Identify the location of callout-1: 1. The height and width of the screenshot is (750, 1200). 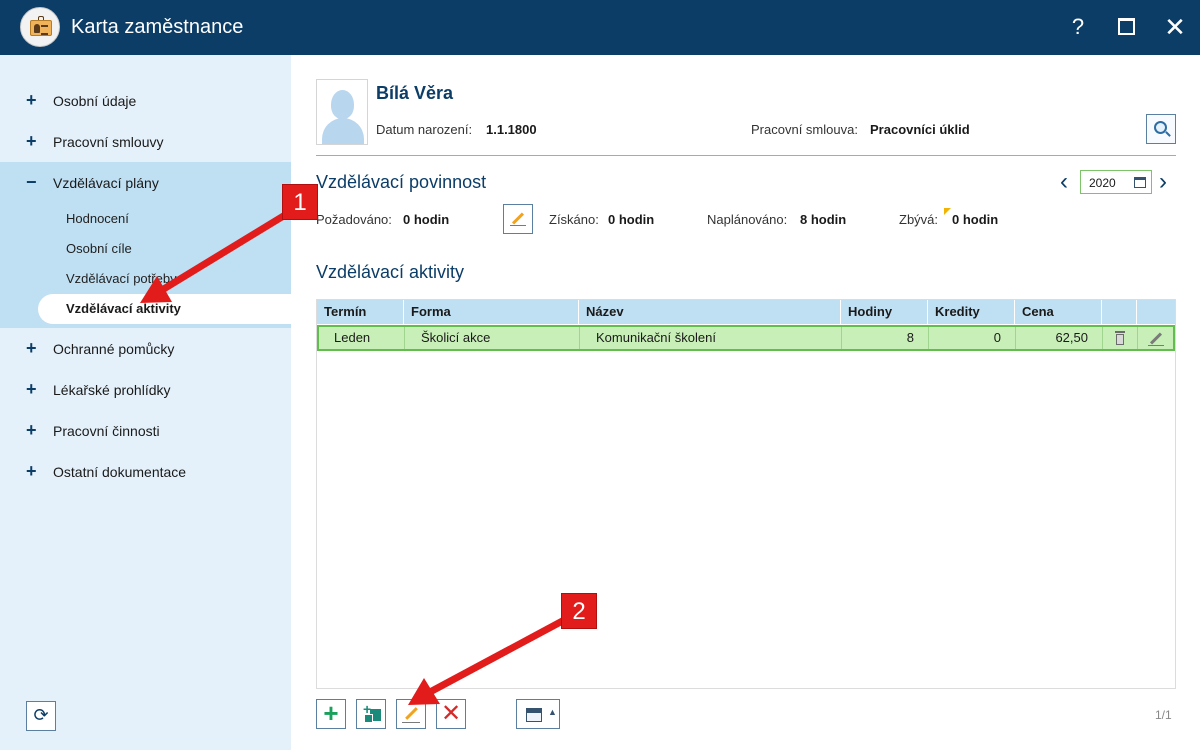
(300, 202).